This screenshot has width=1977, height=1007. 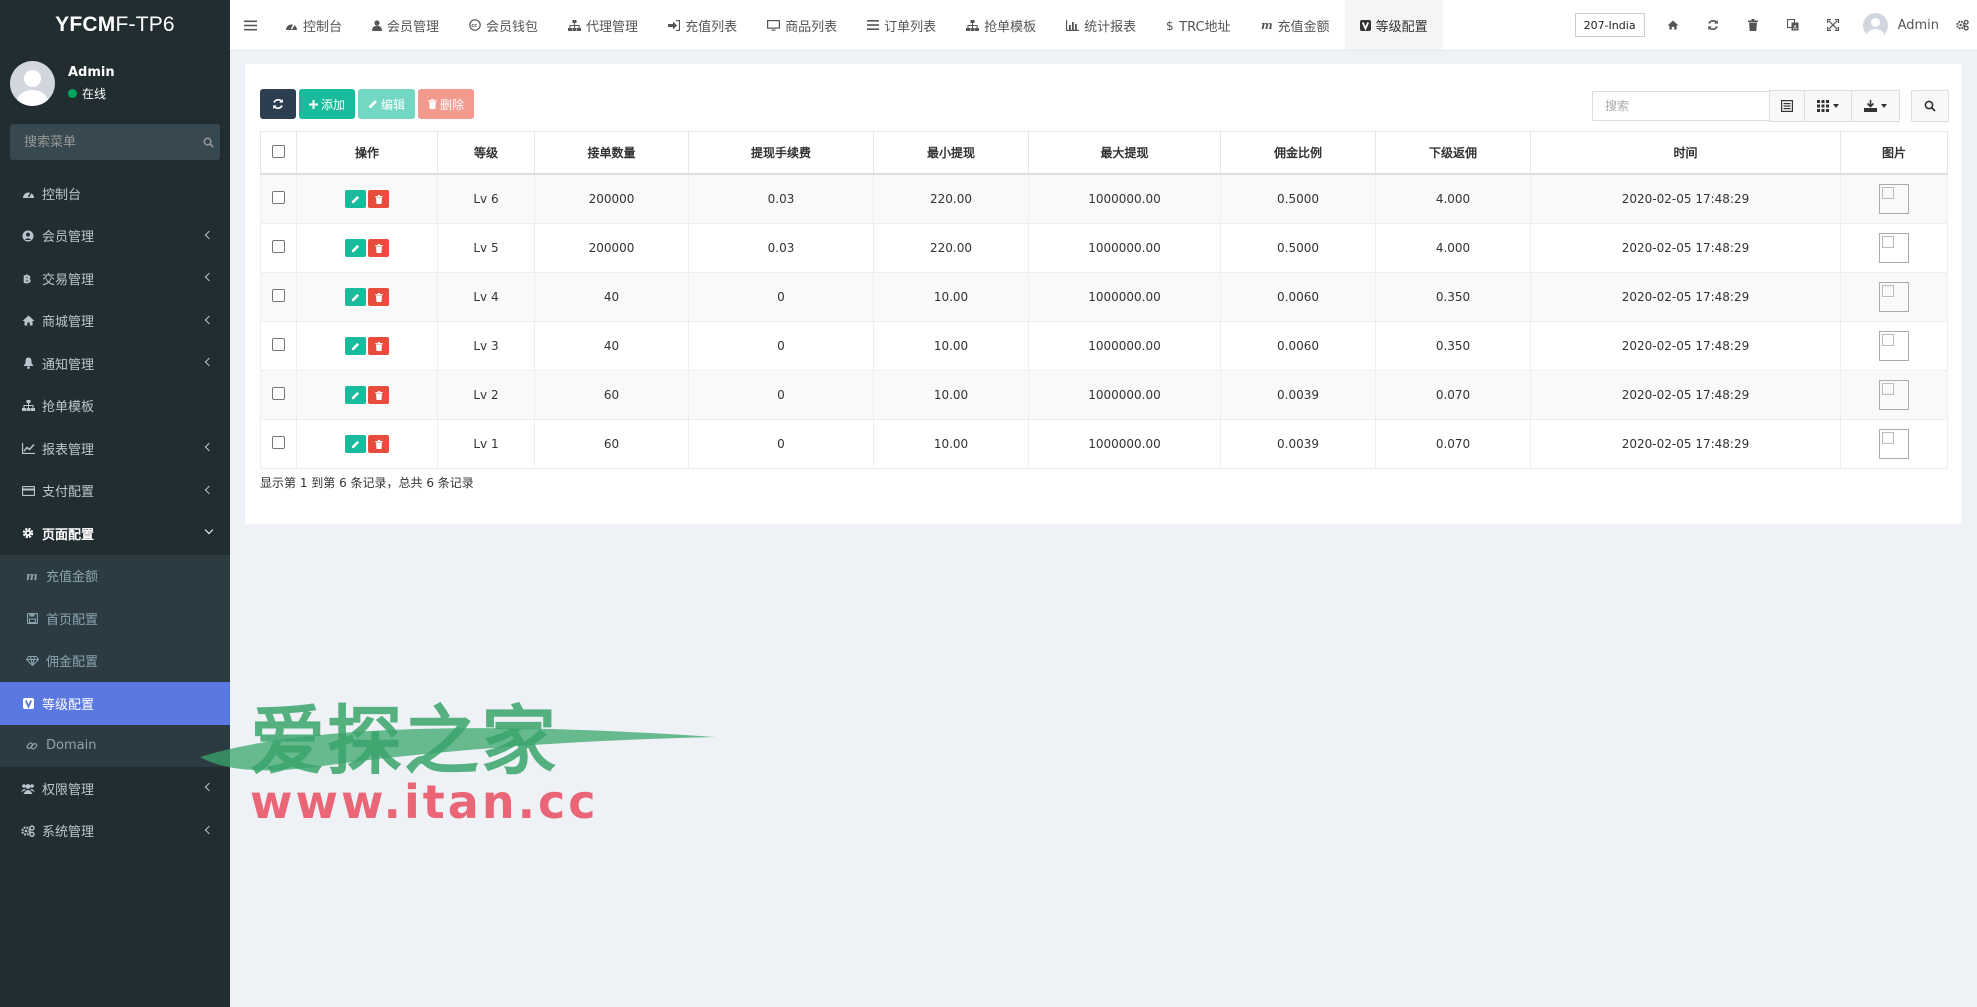 What do you see at coordinates (1685, 153) in the screenshot?
I see `column-header: 时间` at bounding box center [1685, 153].